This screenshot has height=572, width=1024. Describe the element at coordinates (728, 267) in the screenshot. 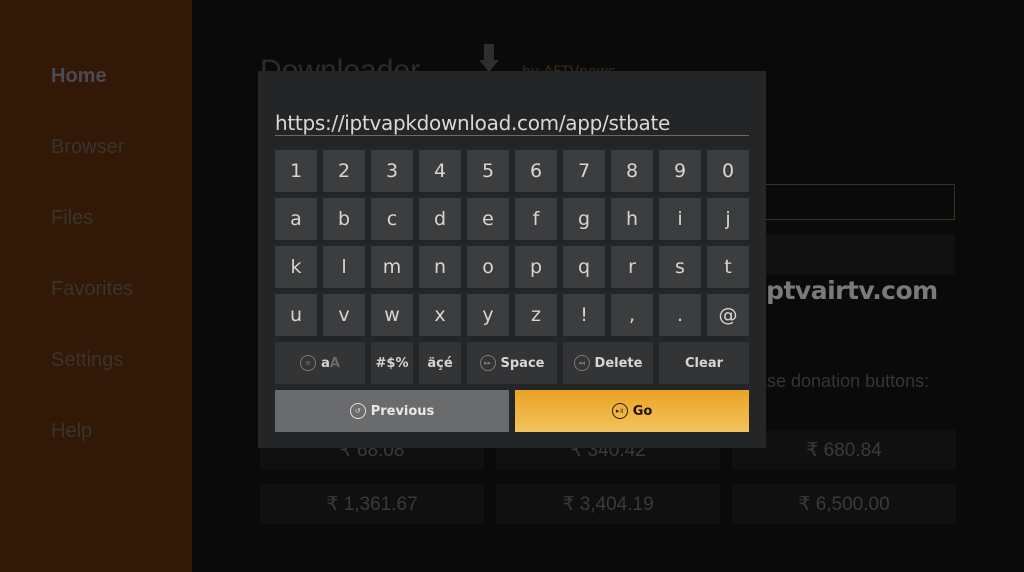

I see `key: t` at that location.